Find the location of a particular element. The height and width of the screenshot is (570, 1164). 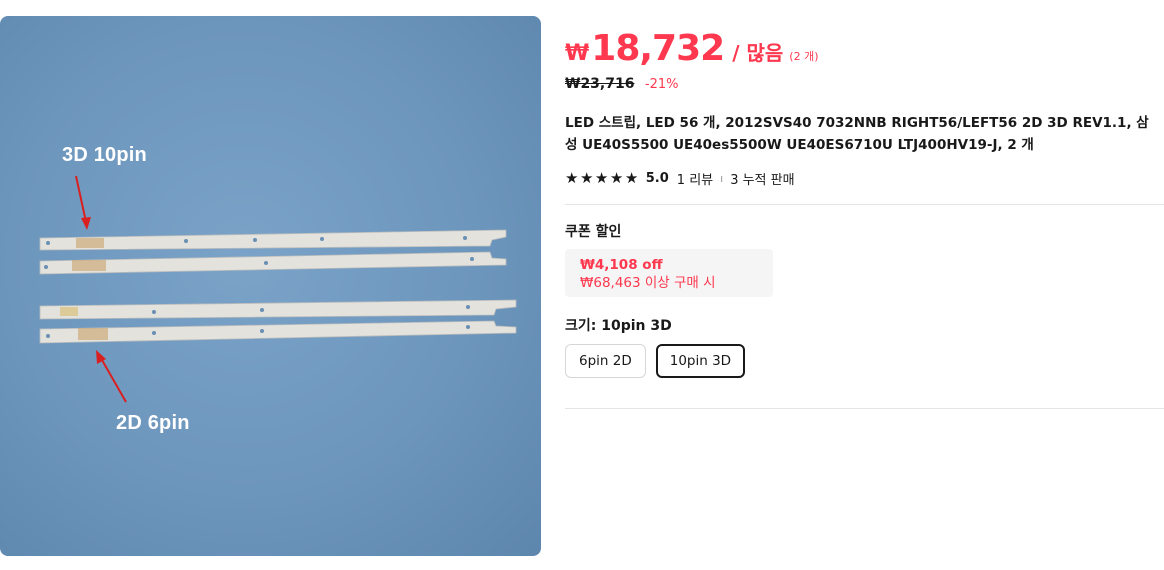

review-count-link: 1 리뷰 is located at coordinates (695, 178).